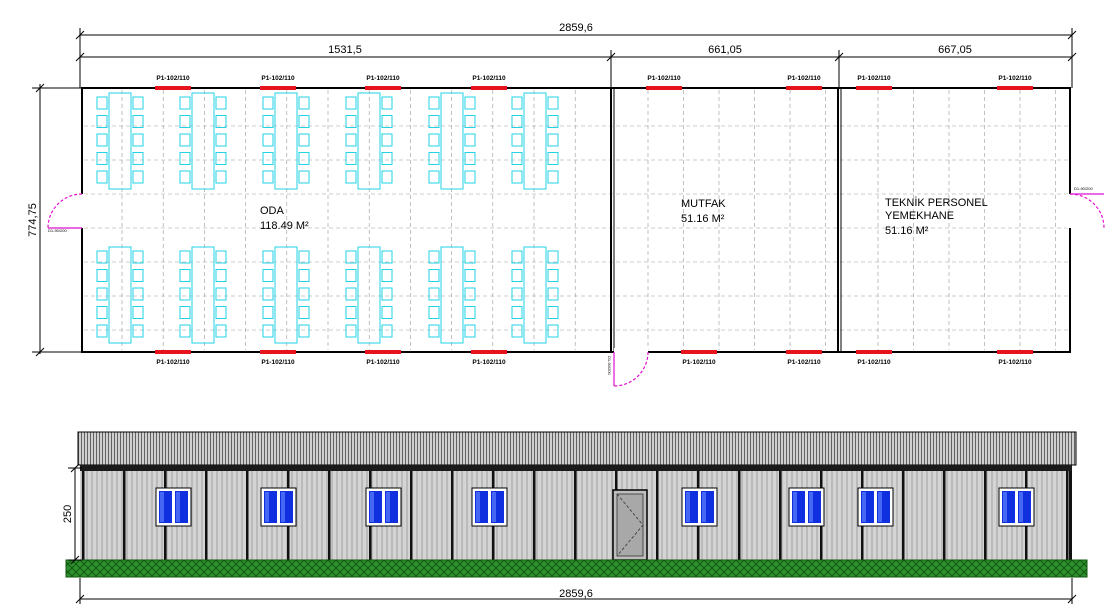 Image resolution: width=1117 pixels, height=608 pixels. I want to click on dim-segment-1: 1531,5, so click(345, 50).